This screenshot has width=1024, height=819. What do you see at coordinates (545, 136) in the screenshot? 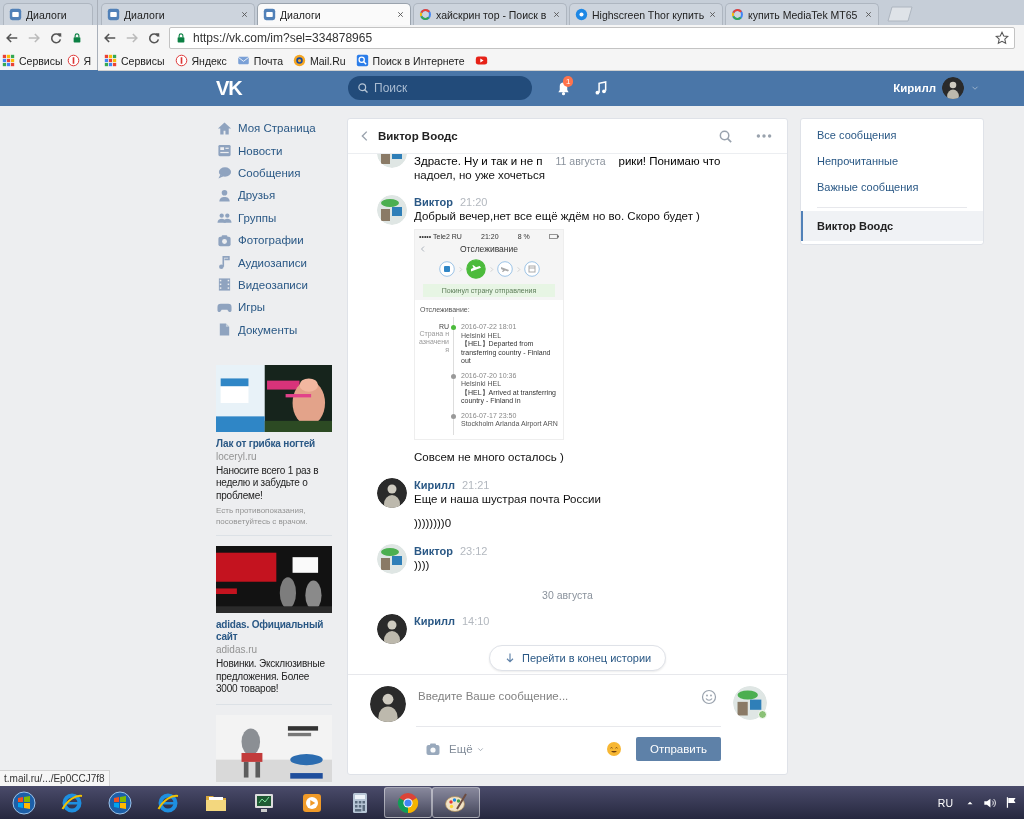
I see `chat-title: Виктор Воодс` at bounding box center [545, 136].